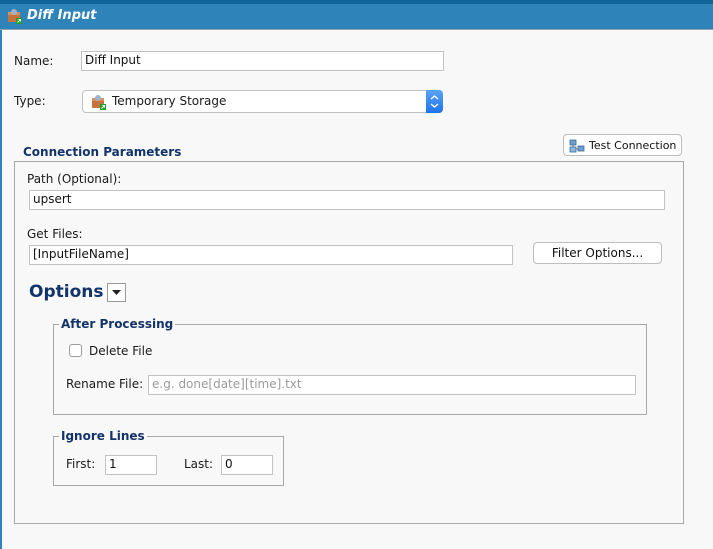 The image size is (713, 549). Describe the element at coordinates (105, 384) in the screenshot. I see `rename-file-label: Rename File:` at that location.